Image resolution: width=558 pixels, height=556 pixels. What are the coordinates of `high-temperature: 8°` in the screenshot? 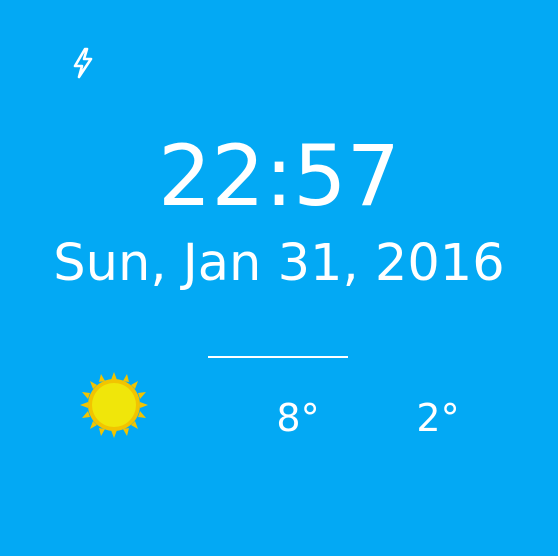 It's located at (298, 418).